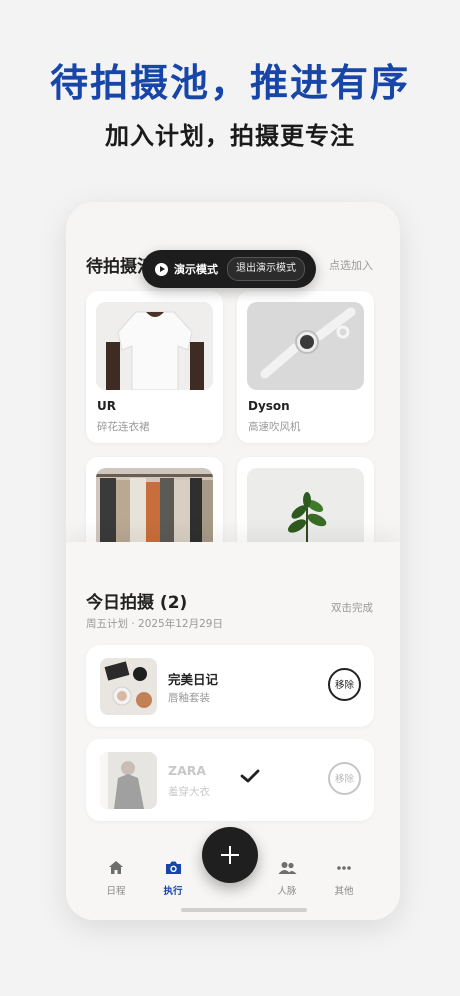 This screenshot has height=996, width=460. I want to click on pool-card: Dyson 高速吹风机, so click(305, 367).